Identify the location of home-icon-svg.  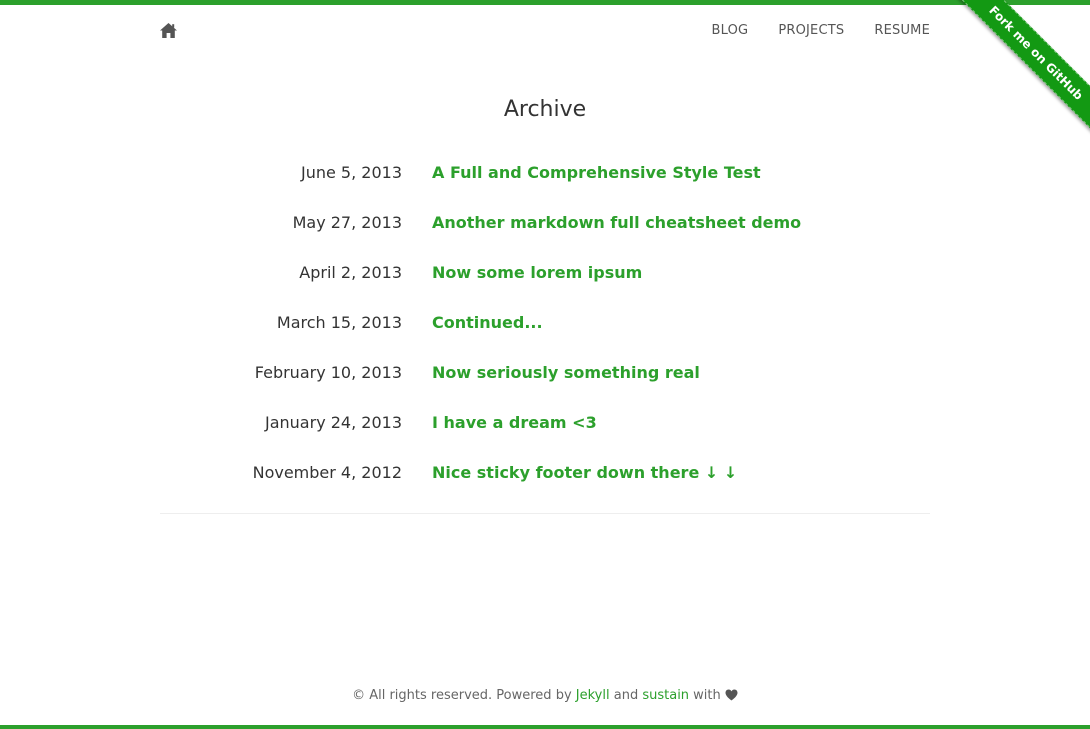
(168, 30).